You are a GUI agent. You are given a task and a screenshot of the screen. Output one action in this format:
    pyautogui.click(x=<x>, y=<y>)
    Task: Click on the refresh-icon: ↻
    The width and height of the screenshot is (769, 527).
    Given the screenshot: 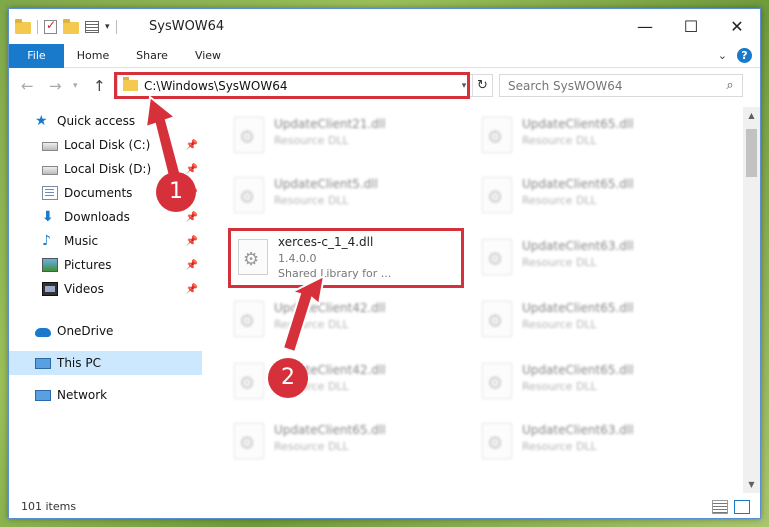 What is the action you would take?
    pyautogui.click(x=482, y=85)
    